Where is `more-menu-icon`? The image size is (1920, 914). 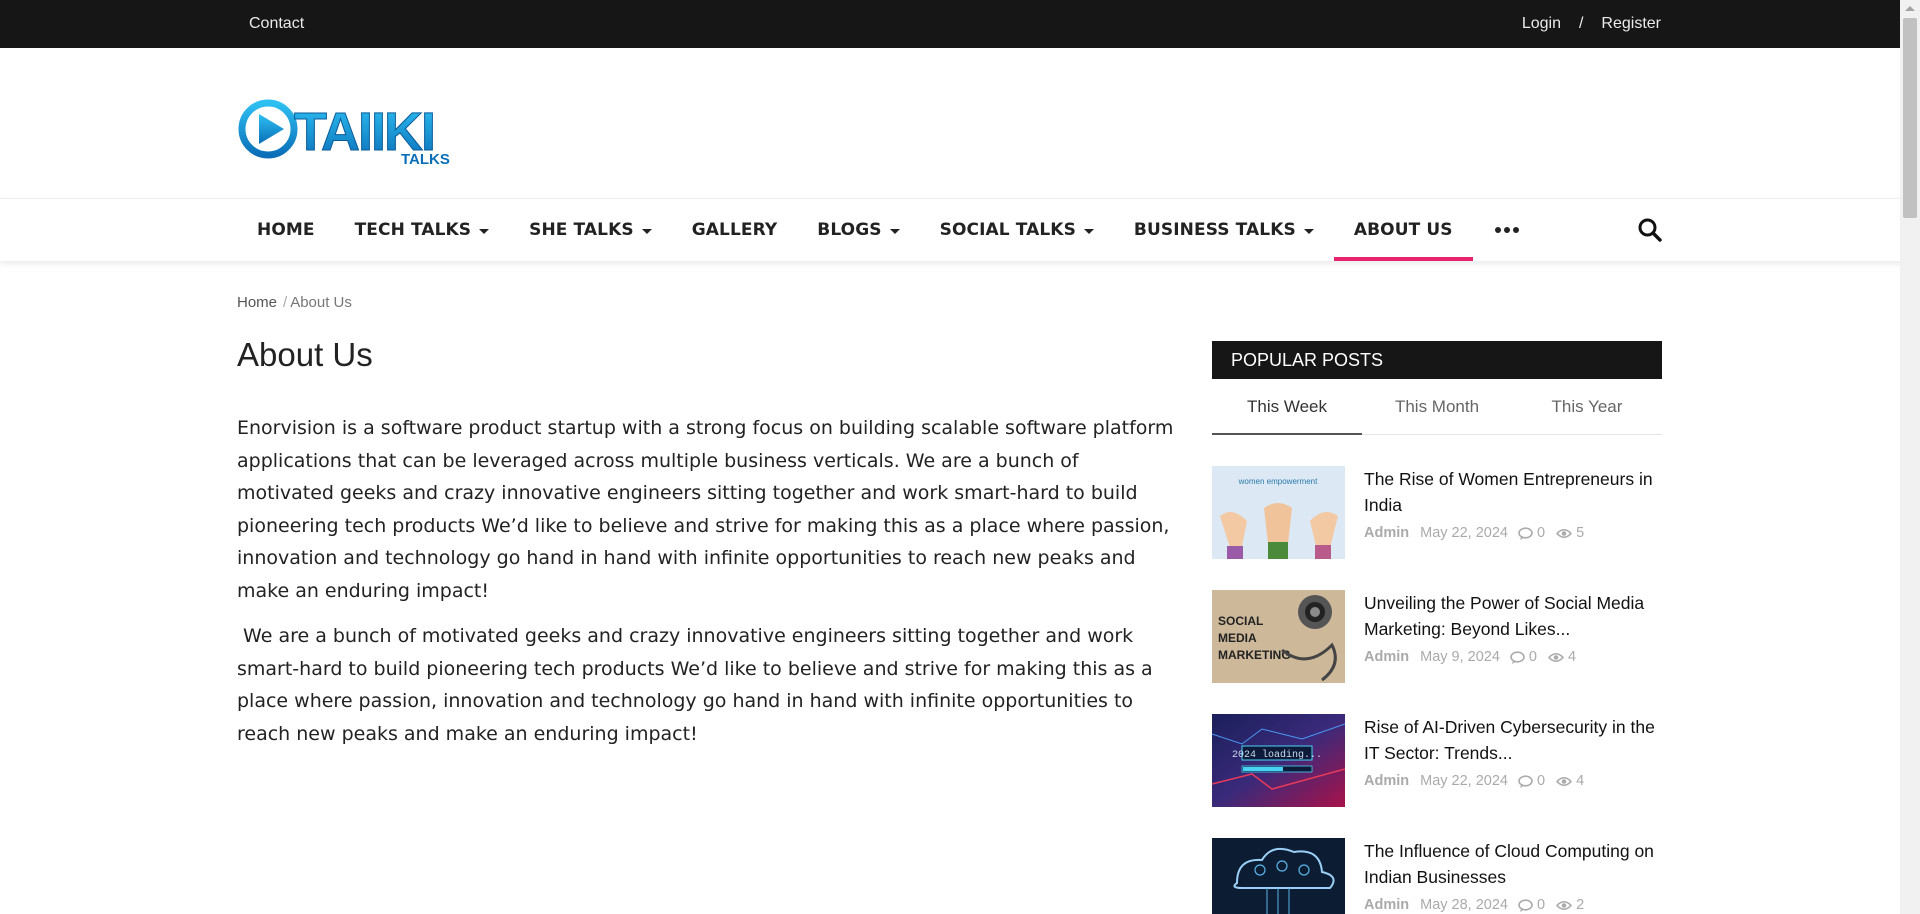 more-menu-icon is located at coordinates (1507, 230).